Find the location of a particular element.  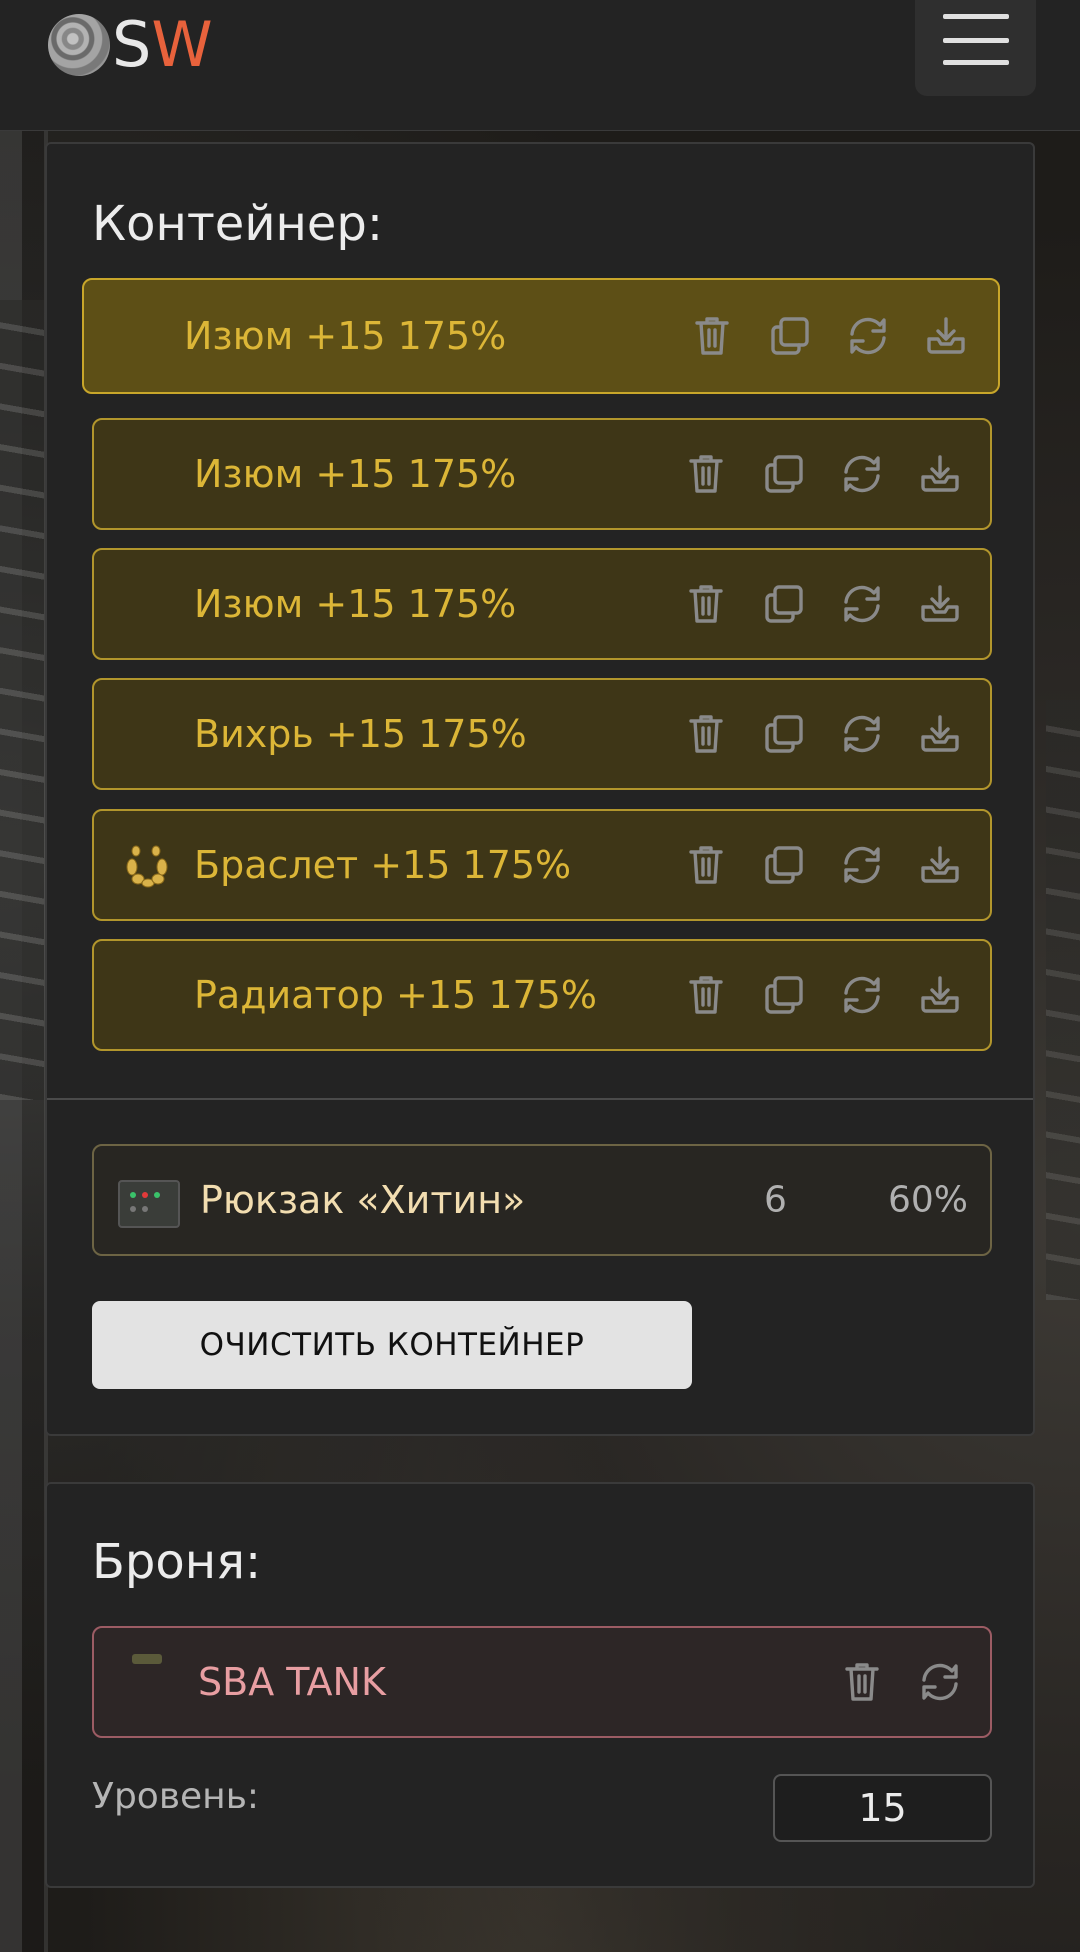

level-label: Уровень: is located at coordinates (176, 1796).